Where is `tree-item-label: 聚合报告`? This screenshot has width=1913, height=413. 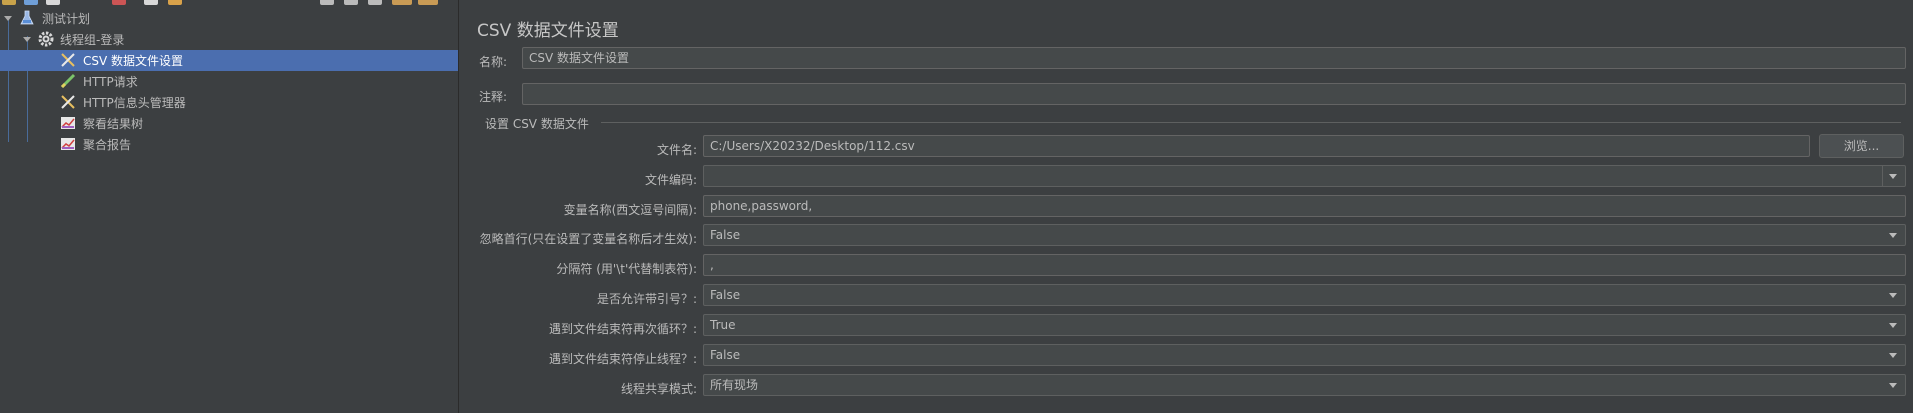 tree-item-label: 聚合报告 is located at coordinates (107, 145).